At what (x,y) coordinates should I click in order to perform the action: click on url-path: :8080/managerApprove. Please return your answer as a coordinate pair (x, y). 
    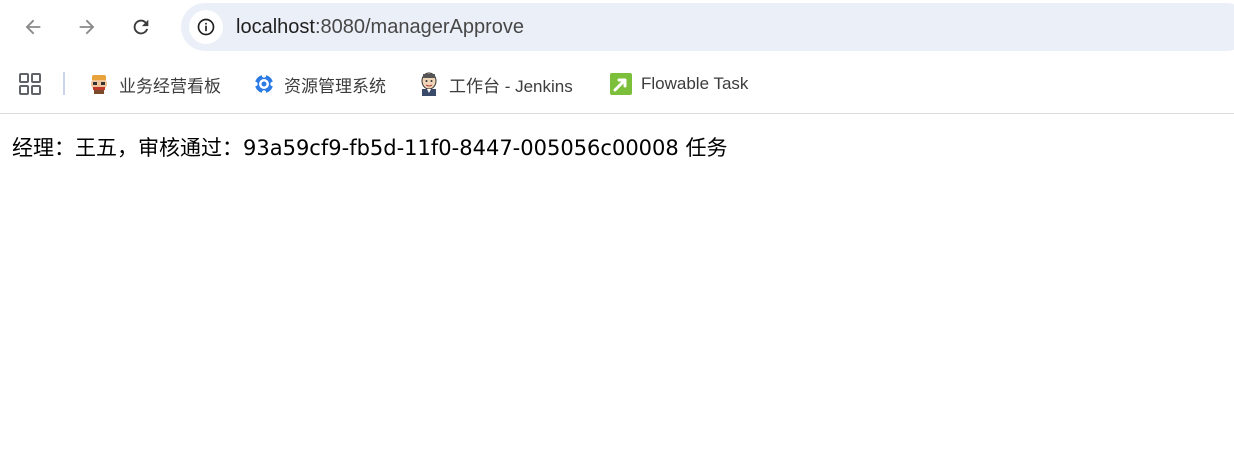
    Looking at the image, I should click on (419, 27).